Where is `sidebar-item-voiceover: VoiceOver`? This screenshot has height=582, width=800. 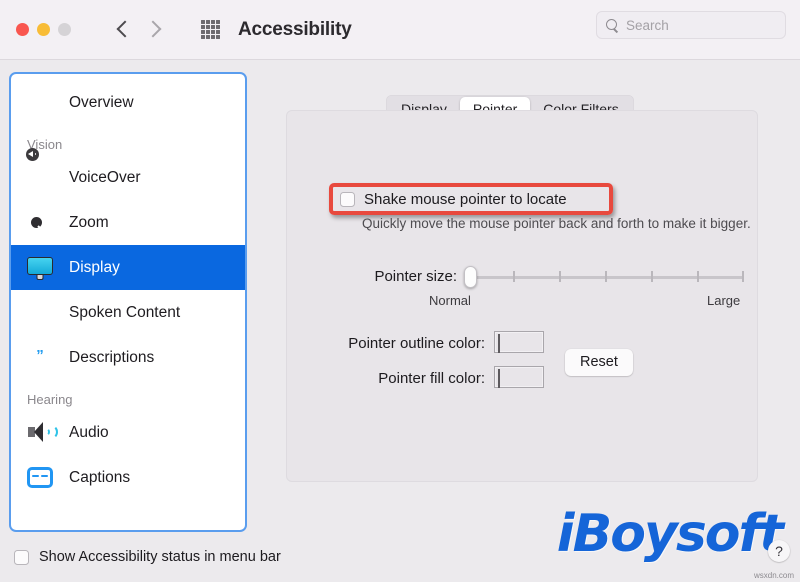 sidebar-item-voiceover: VoiceOver is located at coordinates (128, 173).